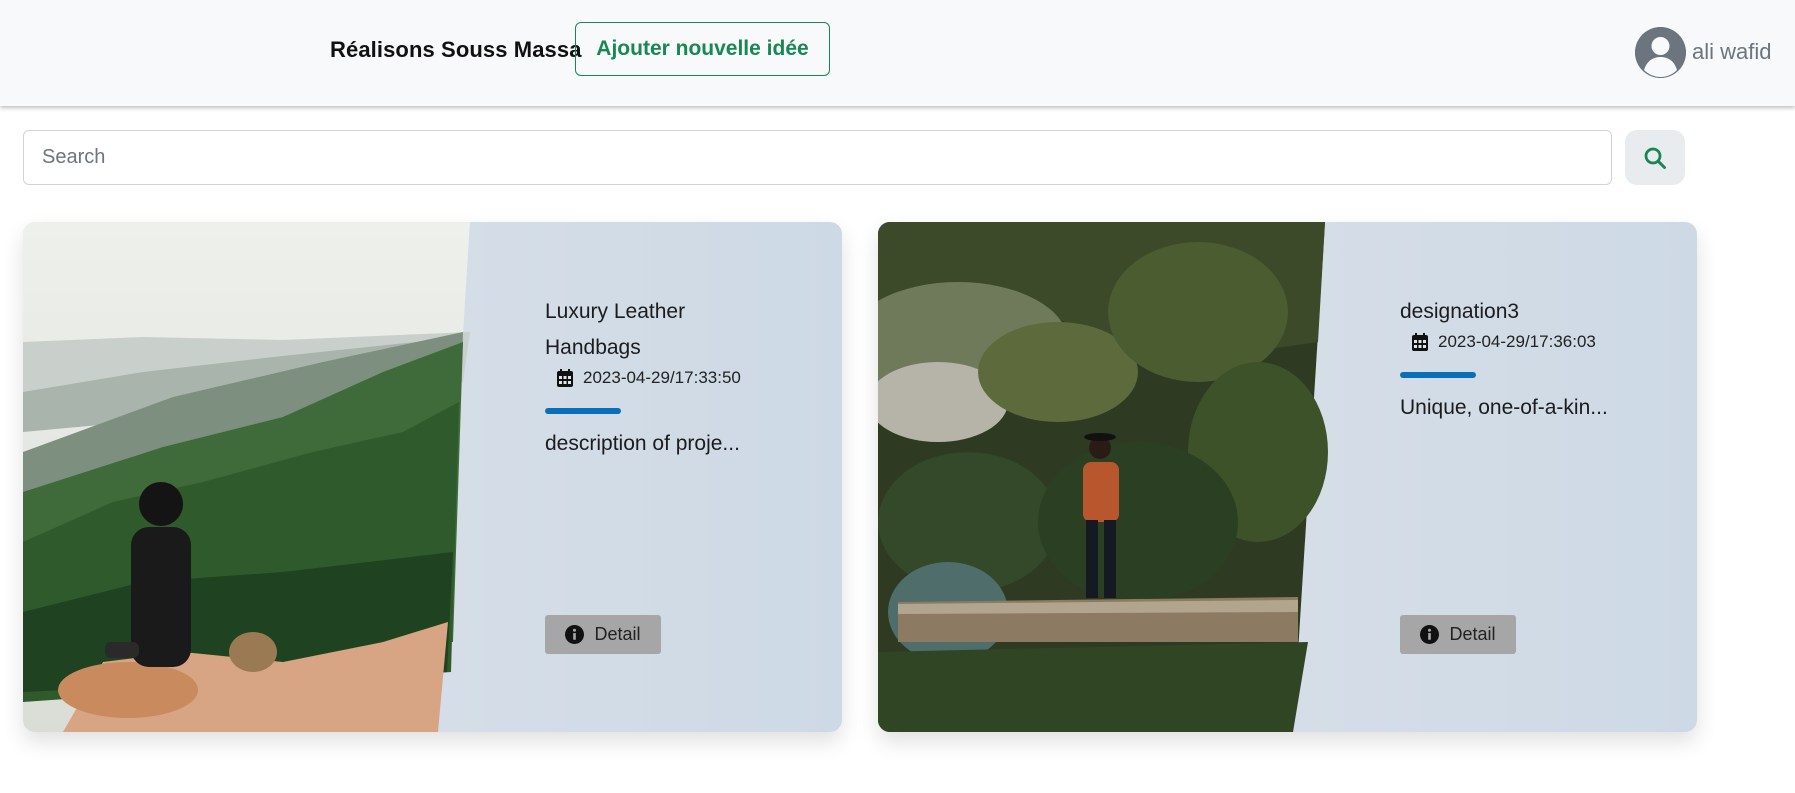 The image size is (1795, 793). Describe the element at coordinates (1731, 52) in the screenshot. I see `user-name: ali wafid` at that location.